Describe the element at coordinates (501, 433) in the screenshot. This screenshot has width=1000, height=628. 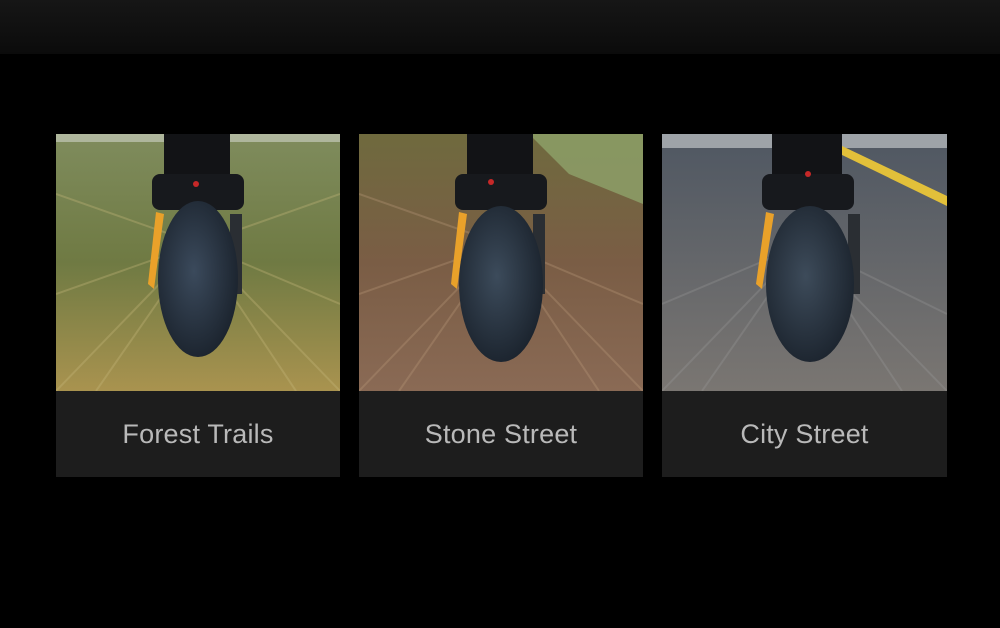
I see `card-label: Stone Street` at that location.